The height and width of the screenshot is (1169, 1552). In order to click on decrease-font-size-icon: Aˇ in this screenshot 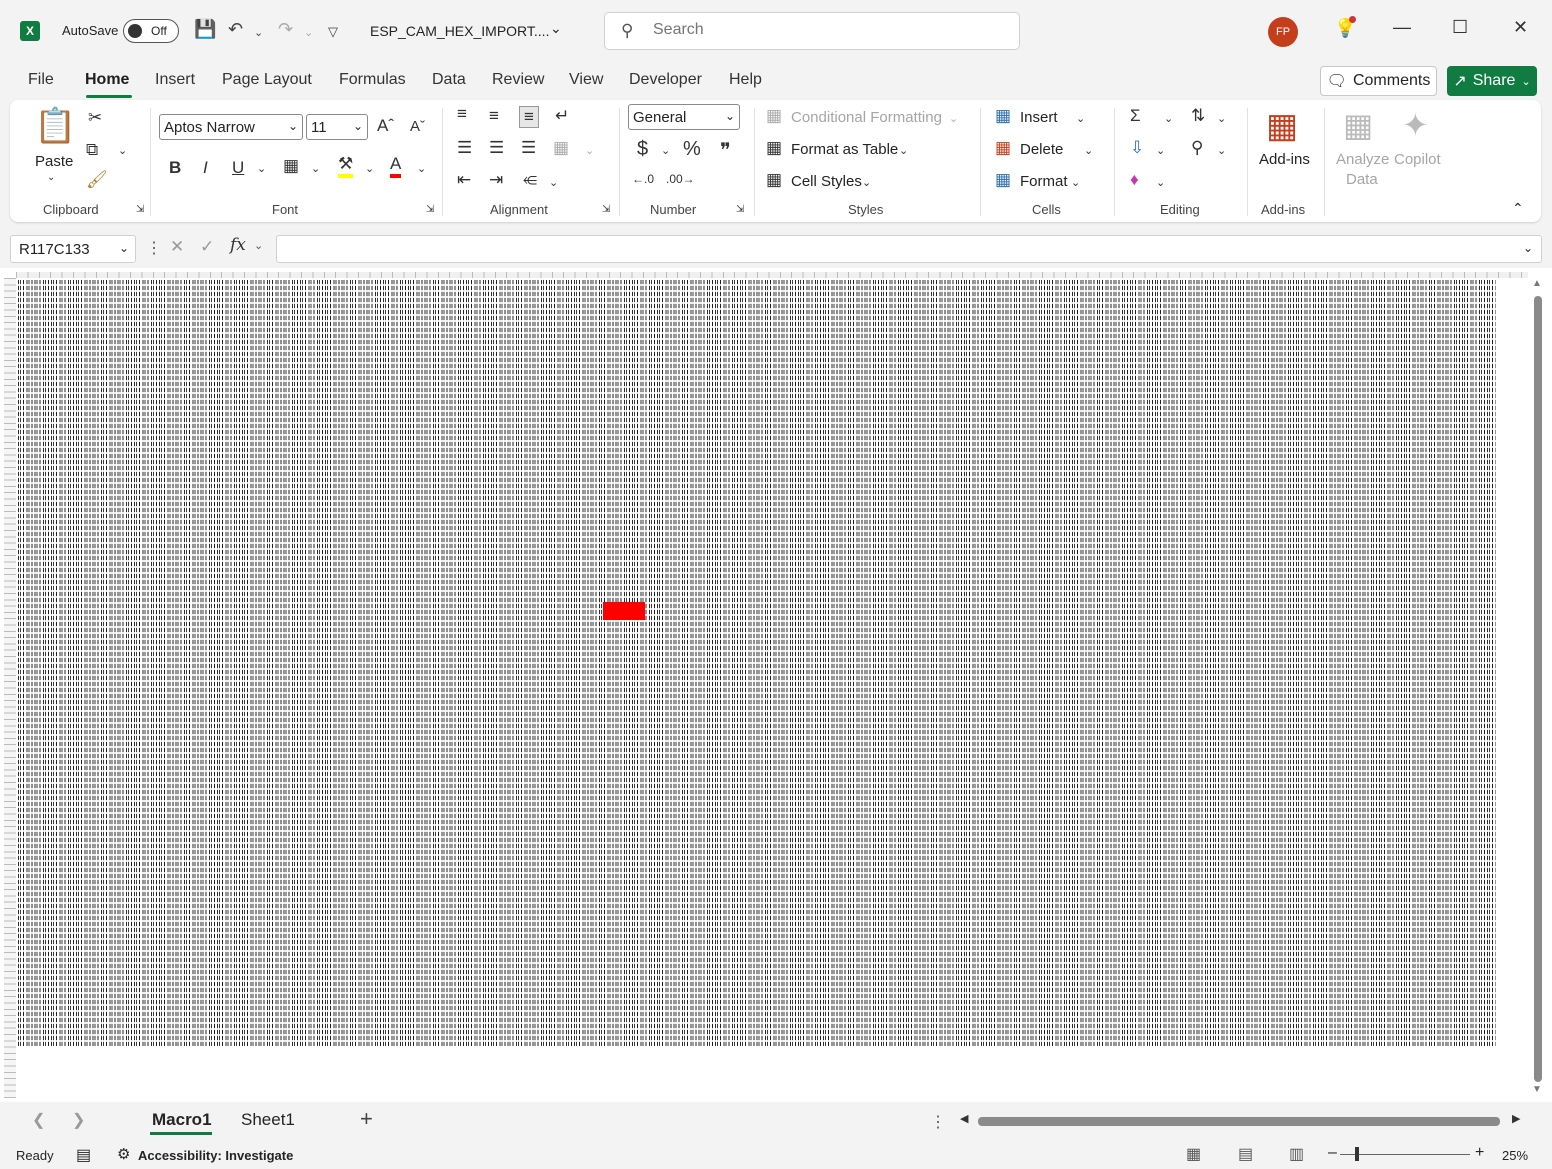, I will do `click(417, 126)`.